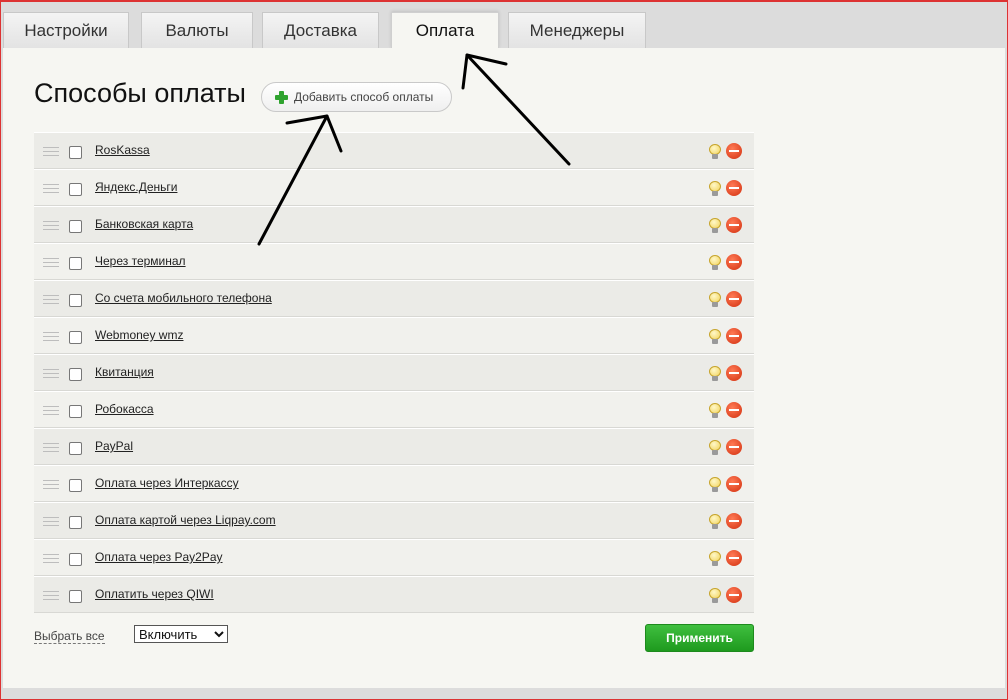 The height and width of the screenshot is (700, 1008). I want to click on add-payment-method-button: Добавить способ оплаты, so click(356, 97).